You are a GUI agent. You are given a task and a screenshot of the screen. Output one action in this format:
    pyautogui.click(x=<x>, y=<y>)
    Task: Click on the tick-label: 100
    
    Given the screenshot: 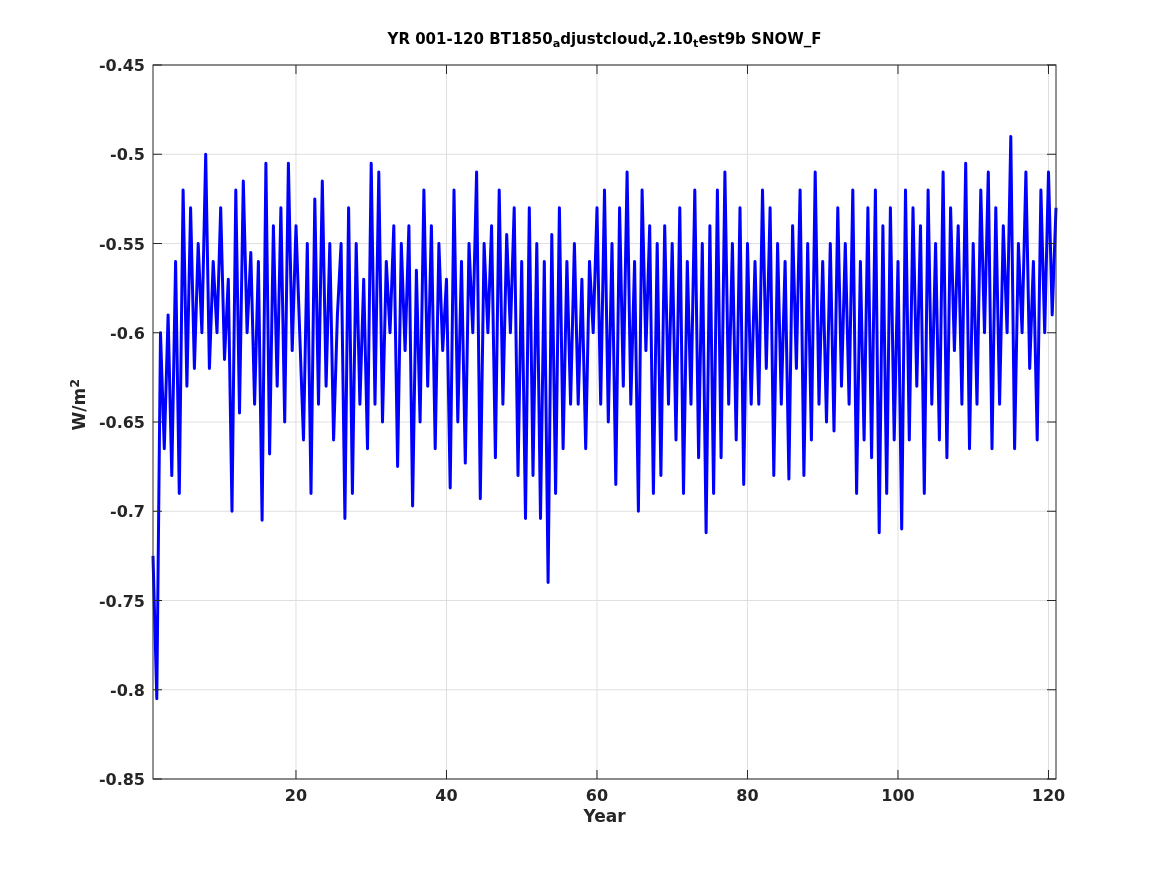 What is the action you would take?
    pyautogui.click(x=898, y=795)
    